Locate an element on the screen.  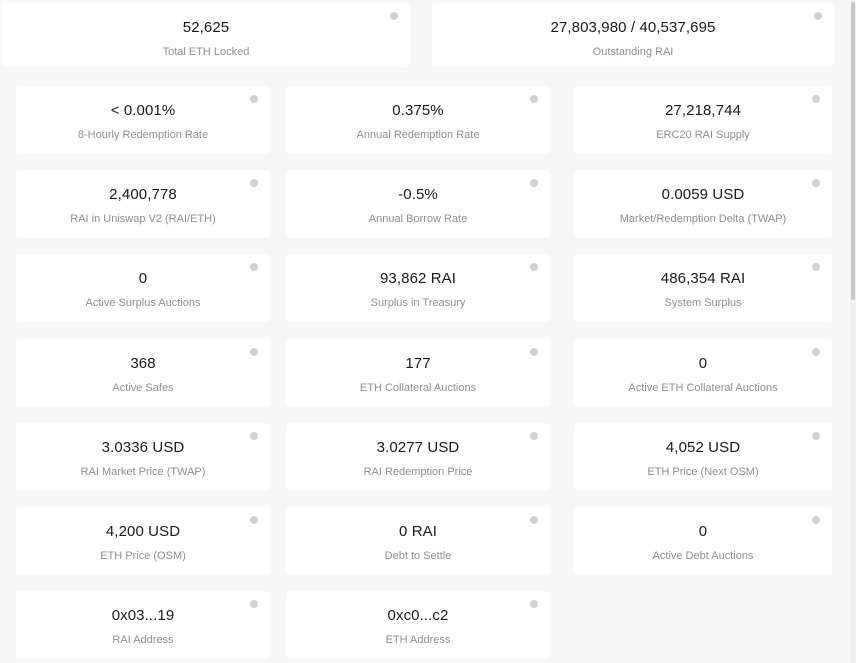
stat-card-rai-in-uniswap: 2,400,778 RAI in Uniswap V2 (RAI/ETH) is located at coordinates (143, 204).